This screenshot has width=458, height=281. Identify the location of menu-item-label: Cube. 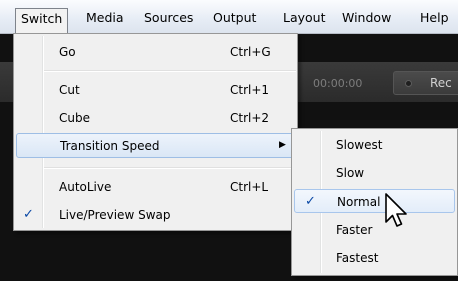
(74, 118).